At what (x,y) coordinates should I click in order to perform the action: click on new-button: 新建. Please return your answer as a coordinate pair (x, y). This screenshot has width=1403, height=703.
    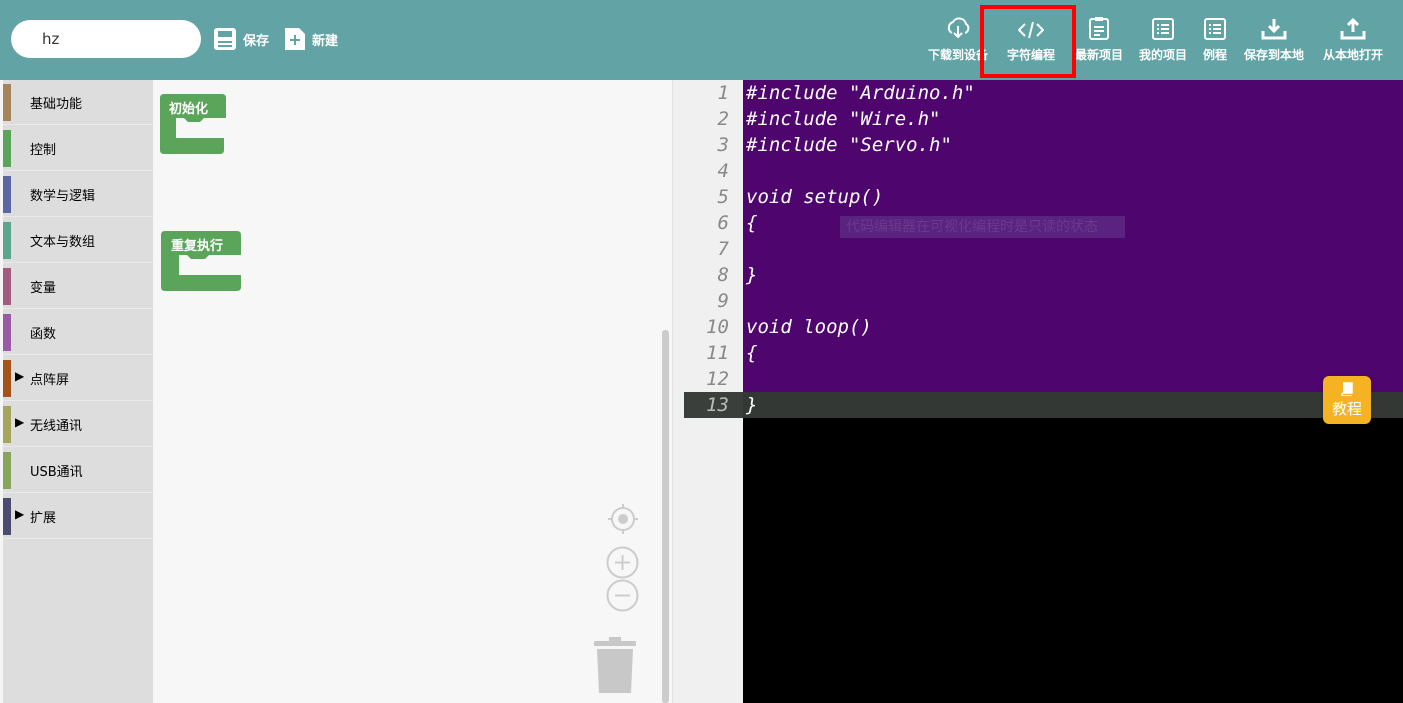
    Looking at the image, I should click on (311, 39).